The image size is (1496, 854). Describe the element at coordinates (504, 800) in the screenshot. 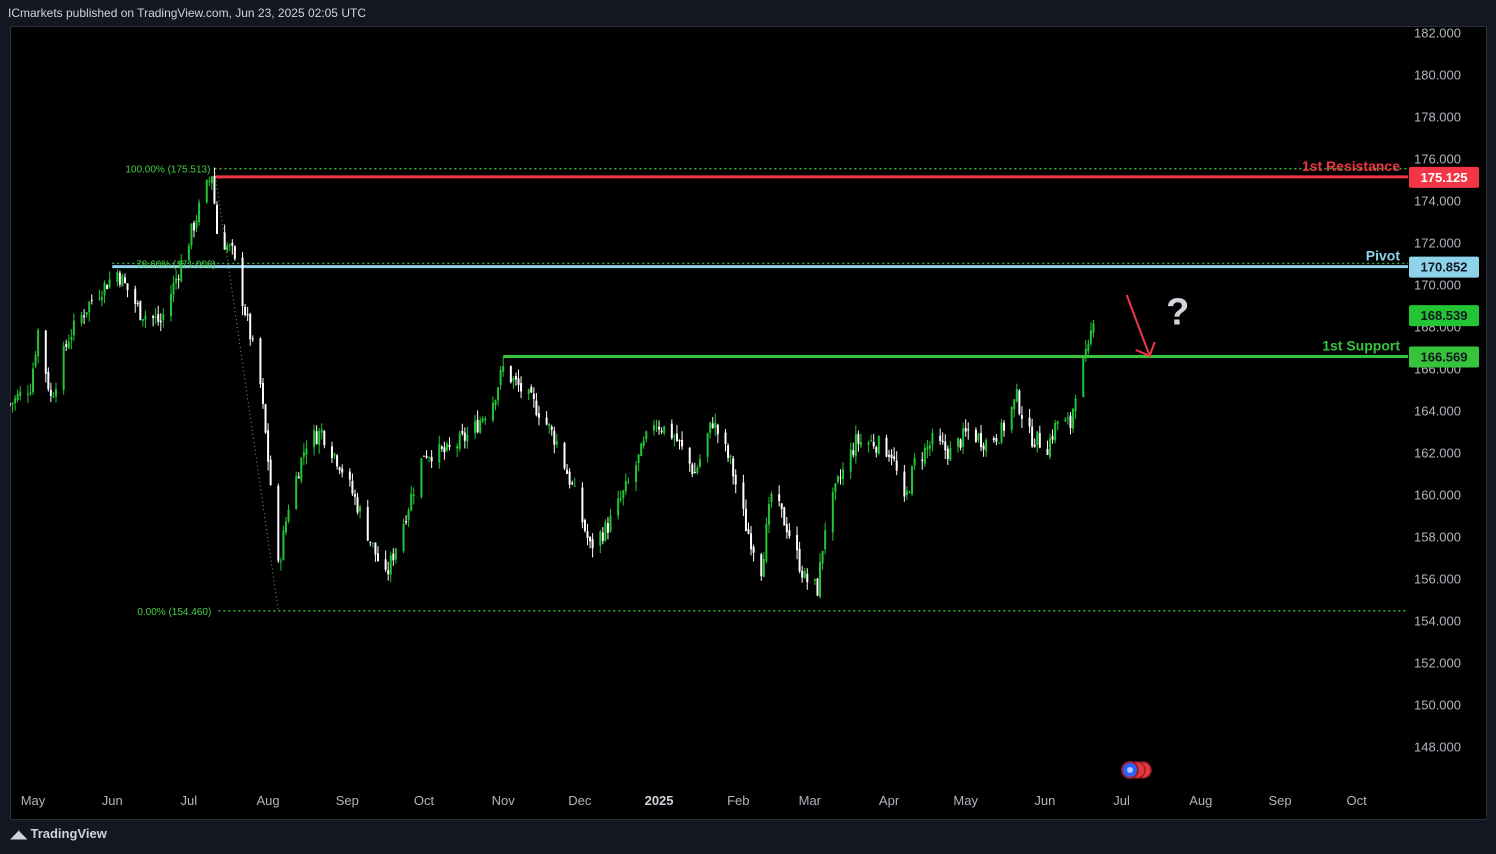

I see `x-tick-label: Nov` at that location.